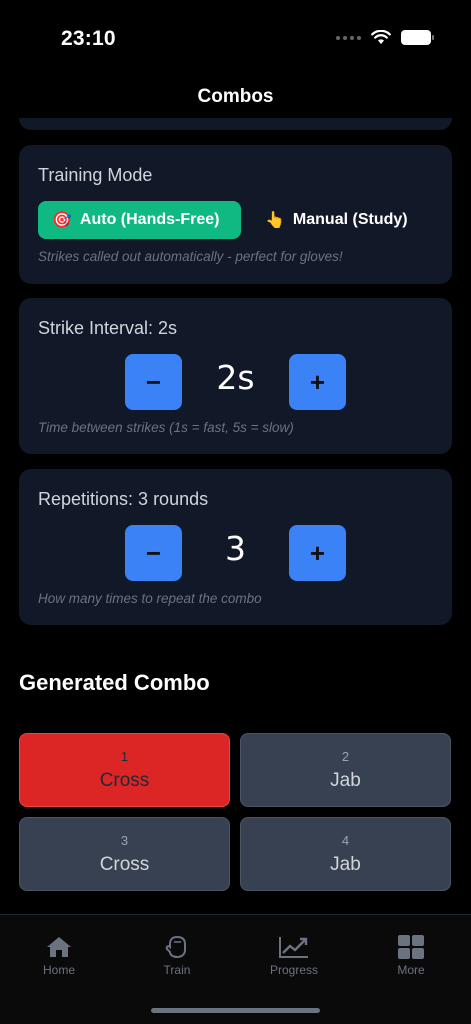 The image size is (471, 1024). I want to click on training-mode-title: Training Mode, so click(95, 175).